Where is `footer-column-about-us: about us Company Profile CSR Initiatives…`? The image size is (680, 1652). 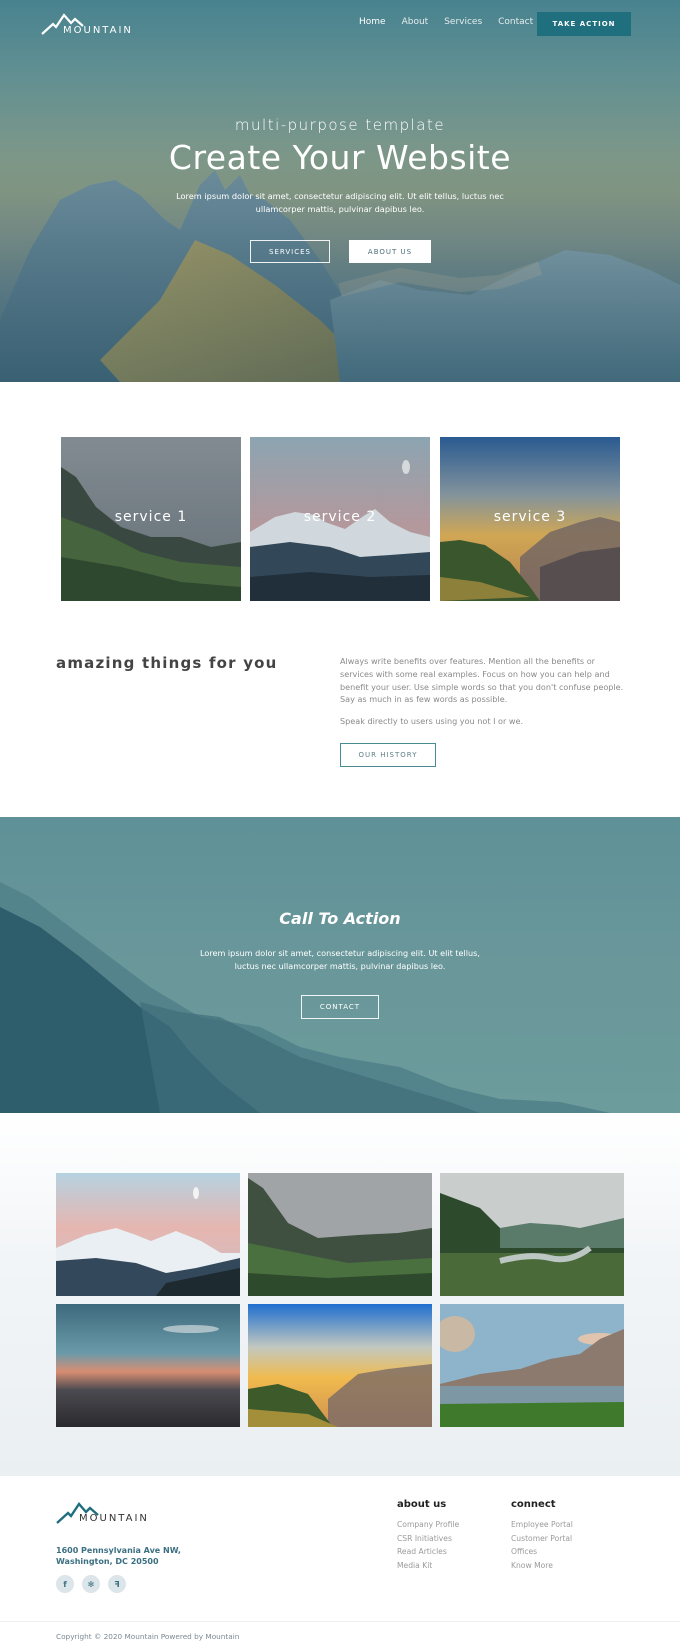 footer-column-about-us: about us Company Profile CSR Initiatives… is located at coordinates (428, 1535).